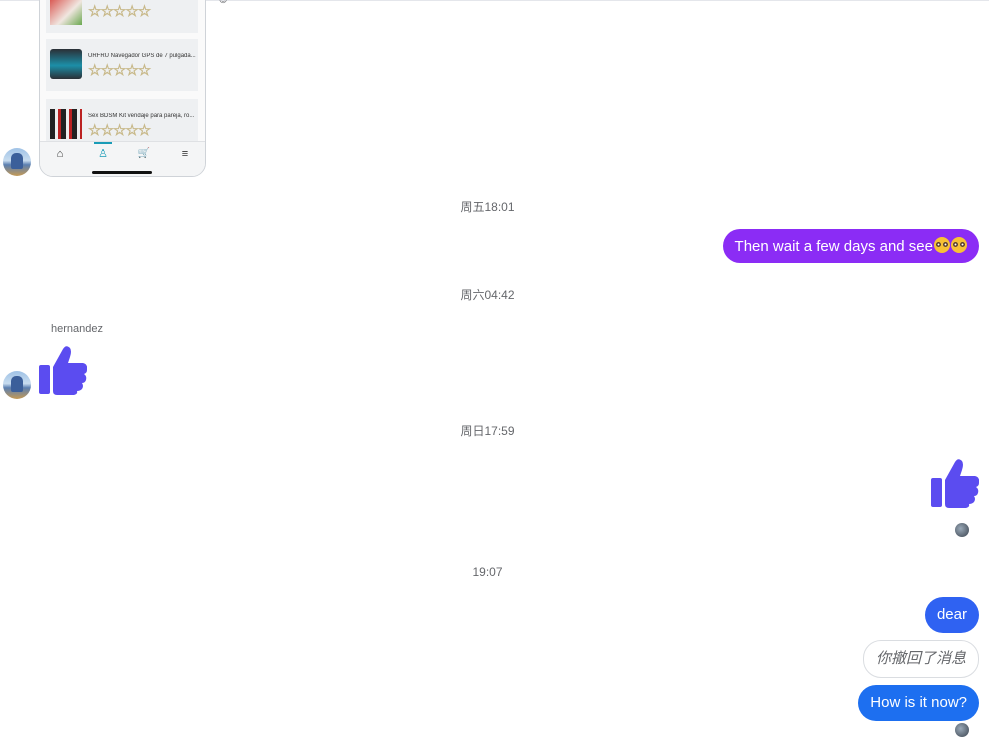 The image size is (989, 746). I want to click on menu-icon: ≡, so click(185, 154).